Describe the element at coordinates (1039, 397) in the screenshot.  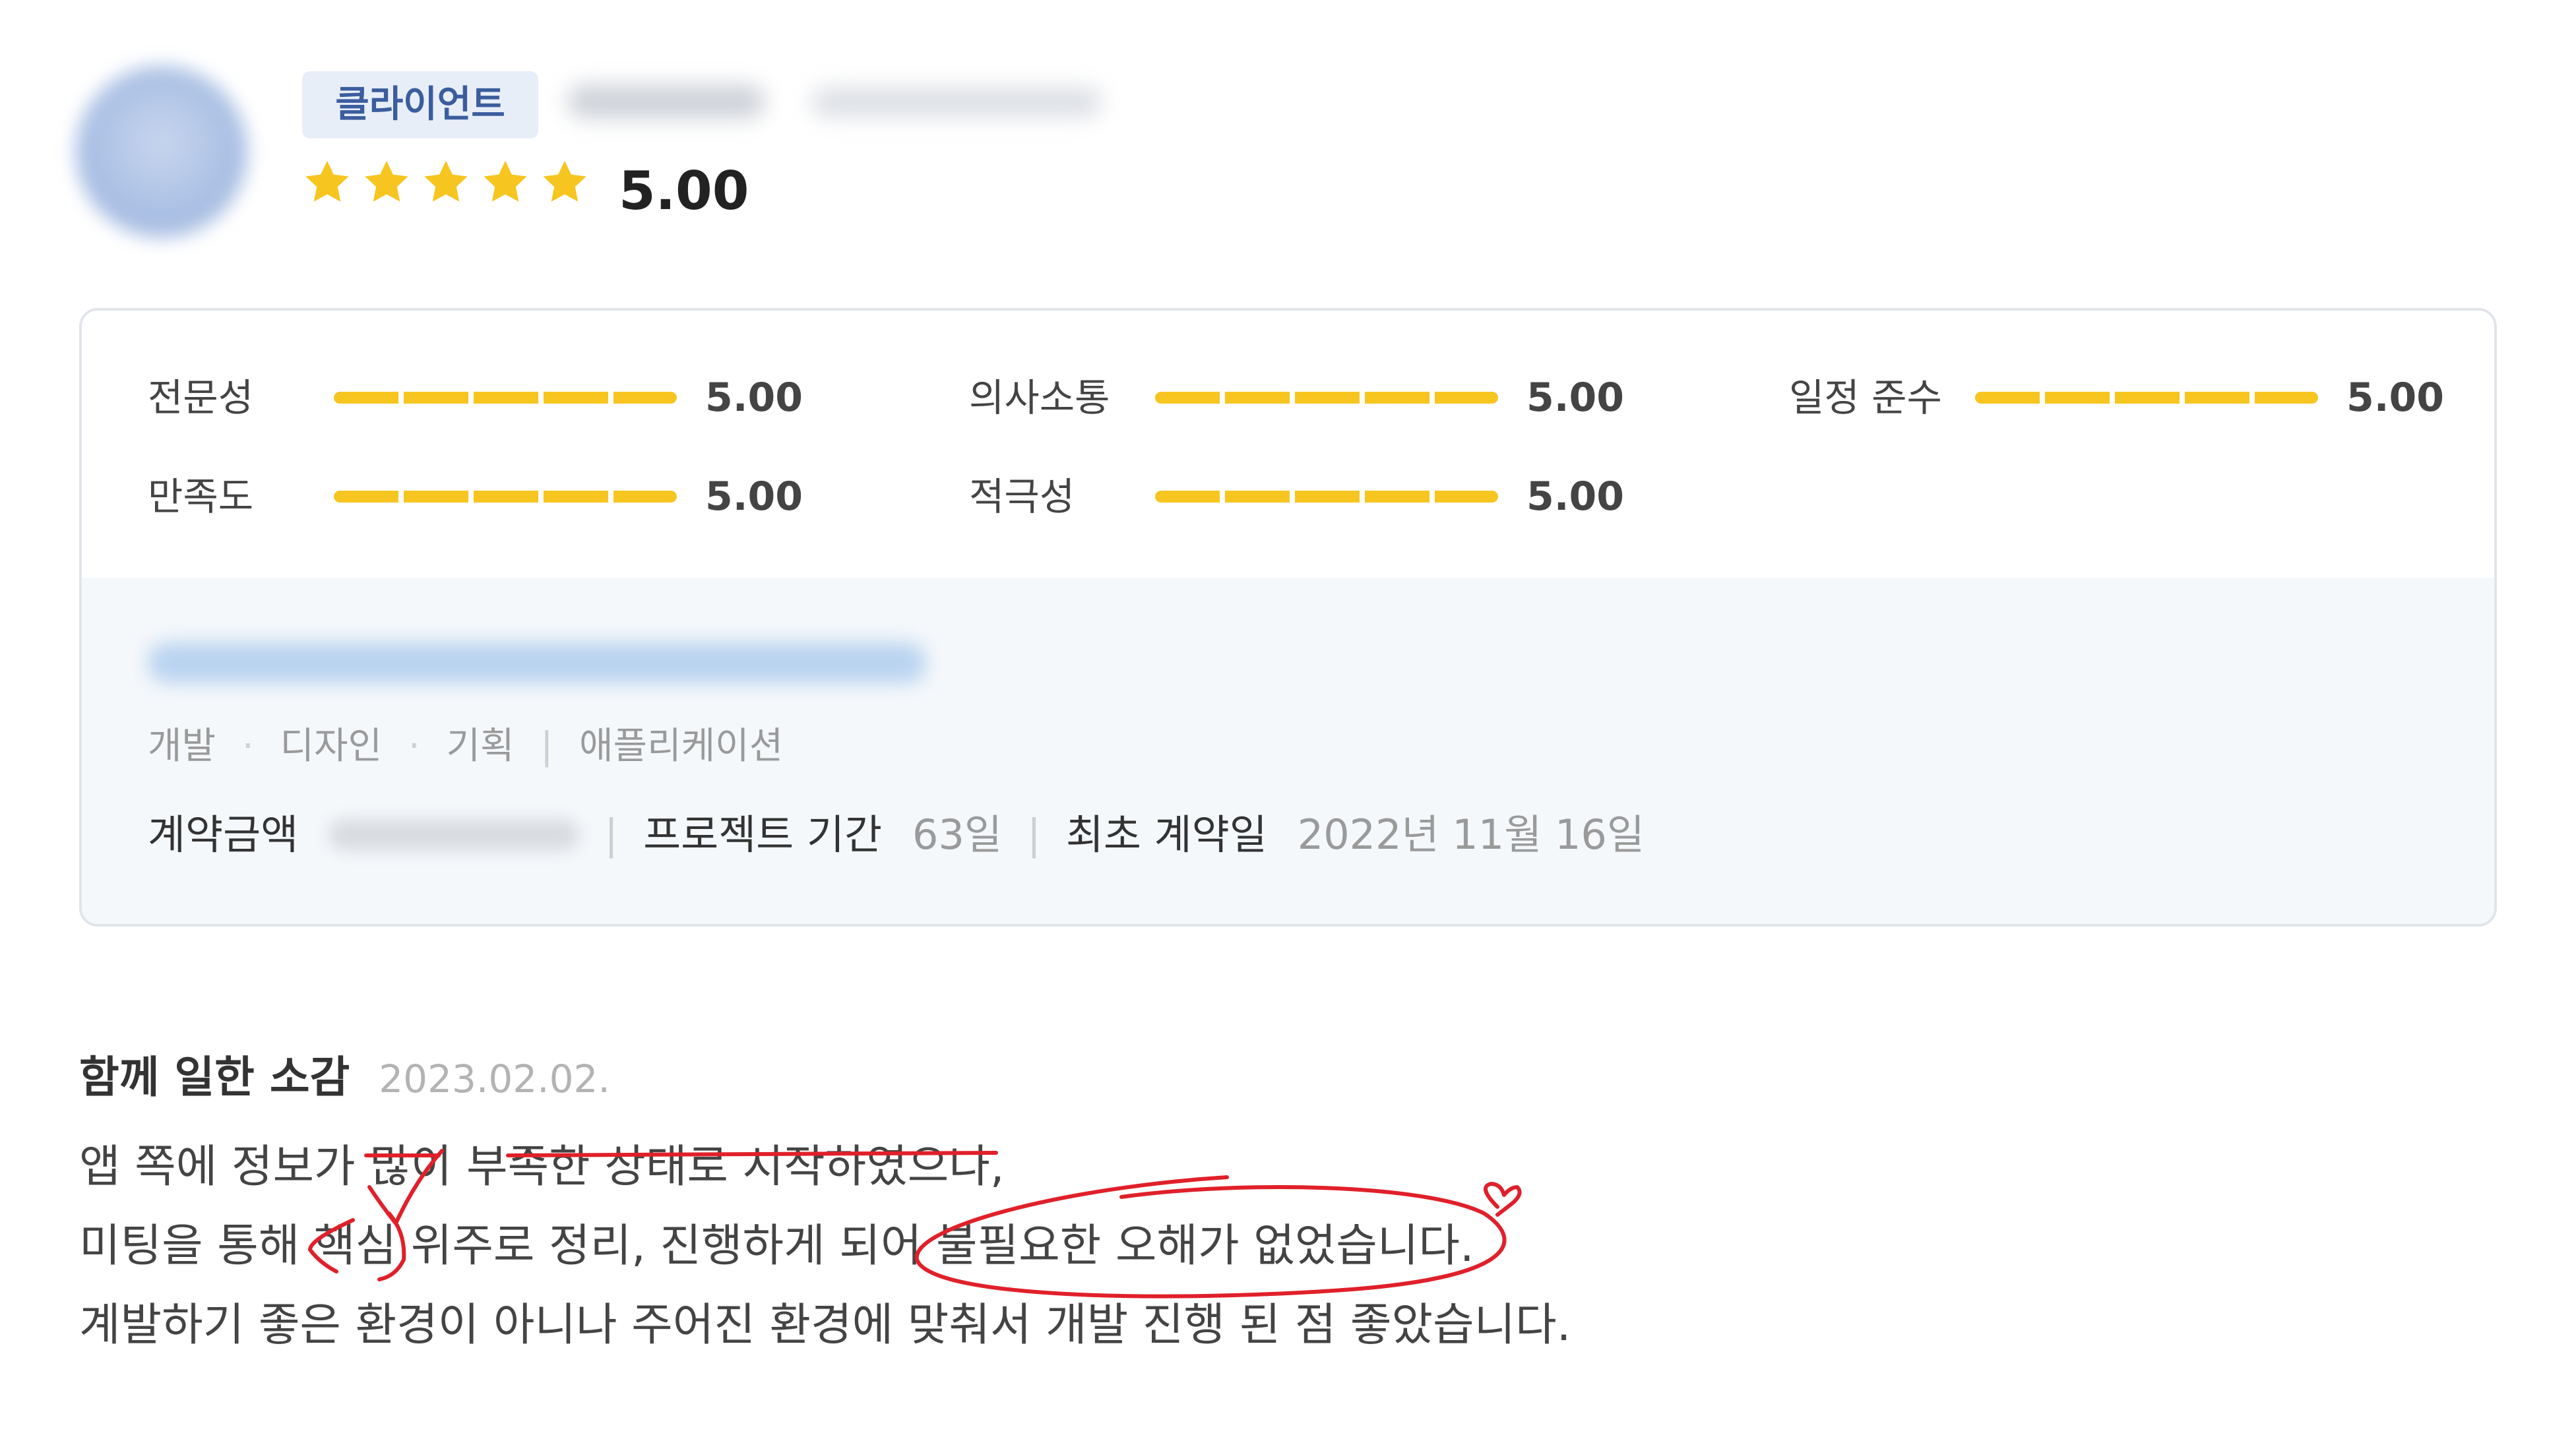
I see `metric-label: 의사소통` at that location.